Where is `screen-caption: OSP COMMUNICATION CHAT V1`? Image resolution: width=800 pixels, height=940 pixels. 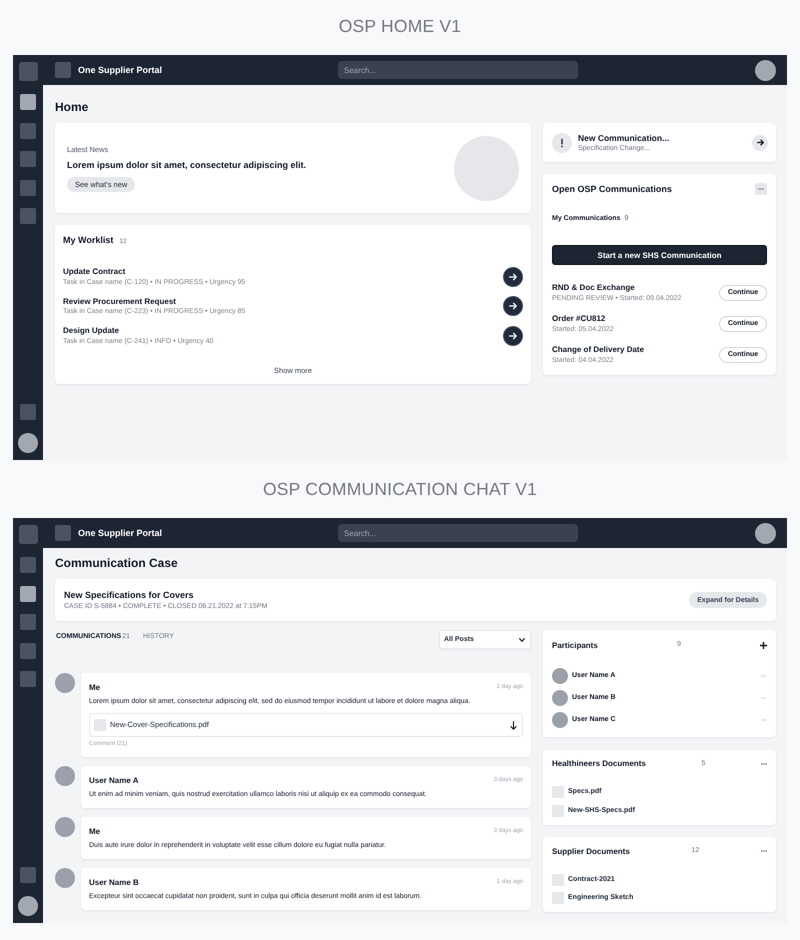
screen-caption: OSP COMMUNICATION CHAT V1 is located at coordinates (399, 489).